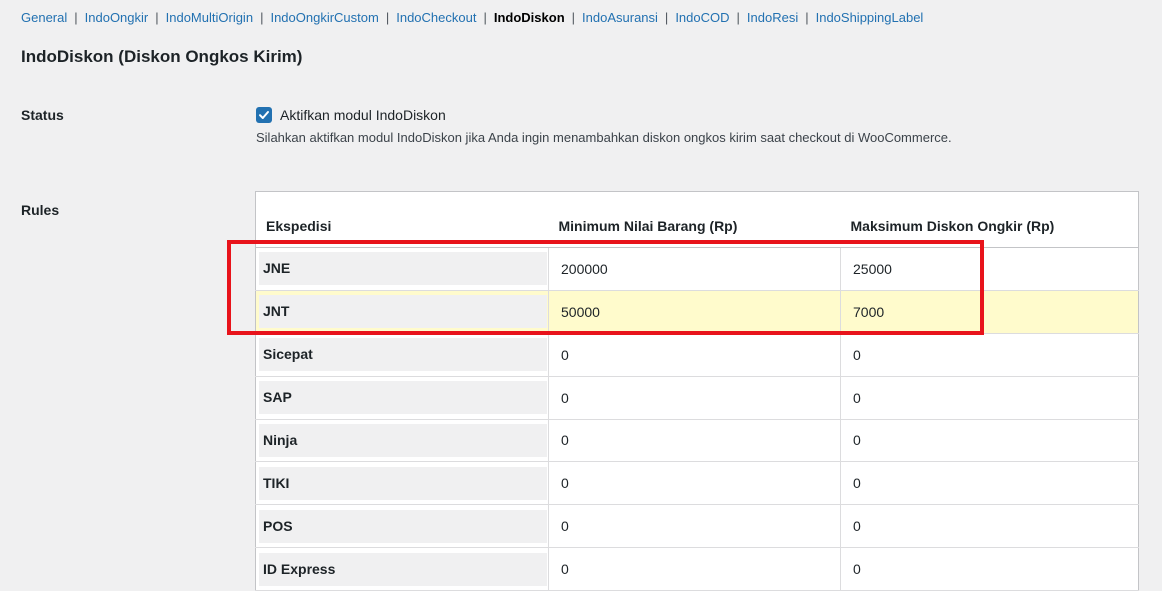 This screenshot has width=1162, height=591. I want to click on enable-module-checkbox, so click(264, 115).